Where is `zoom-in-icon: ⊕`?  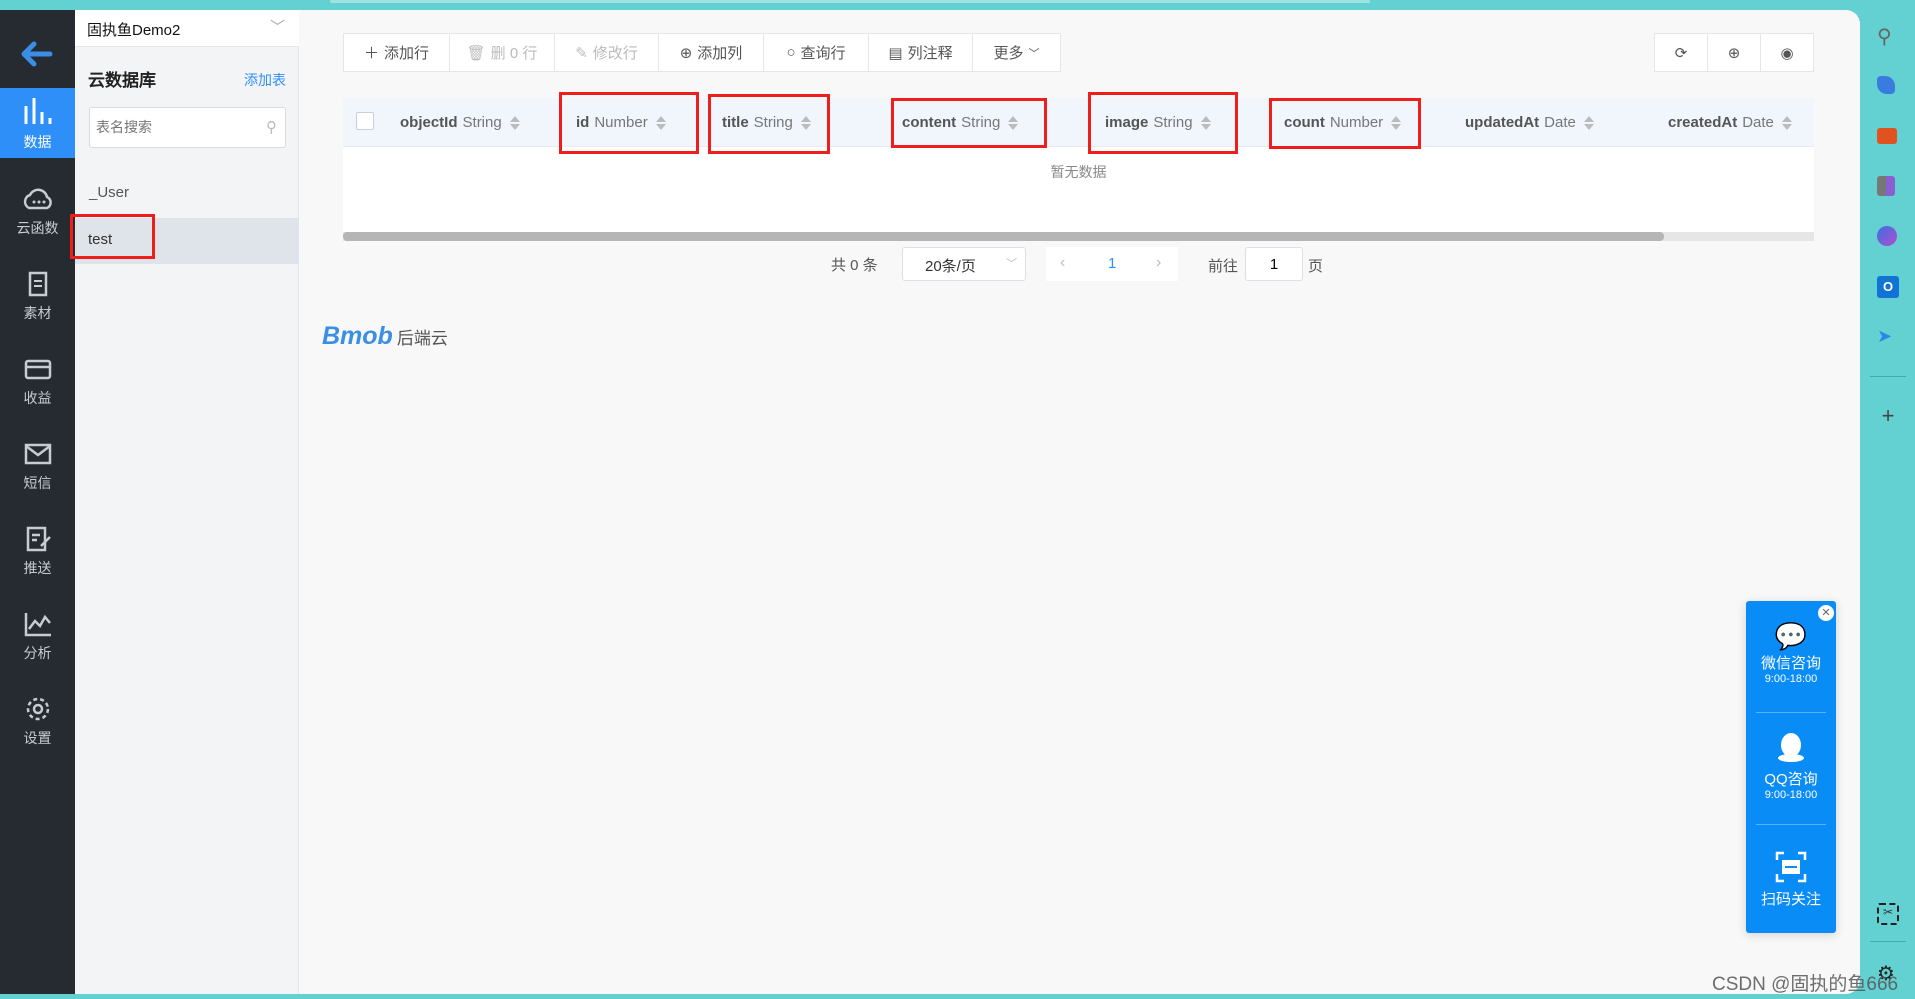 zoom-in-icon: ⊕ is located at coordinates (1734, 53).